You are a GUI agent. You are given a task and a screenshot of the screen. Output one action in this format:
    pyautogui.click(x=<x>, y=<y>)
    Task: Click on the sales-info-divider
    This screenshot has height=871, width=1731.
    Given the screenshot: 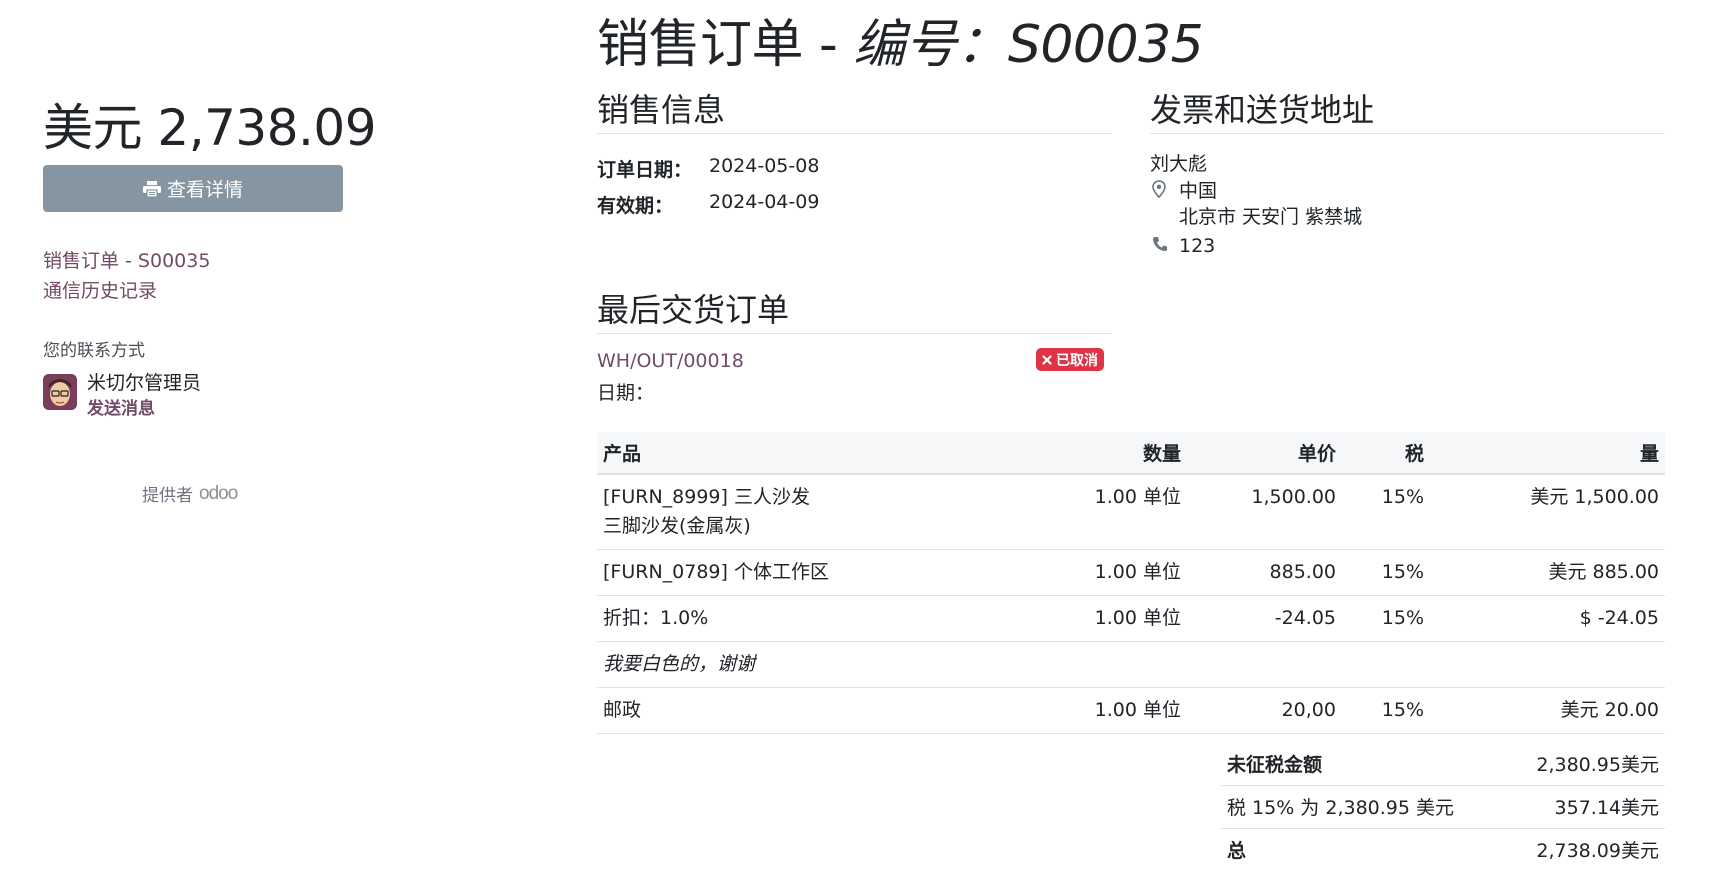 What is the action you would take?
    pyautogui.click(x=854, y=133)
    